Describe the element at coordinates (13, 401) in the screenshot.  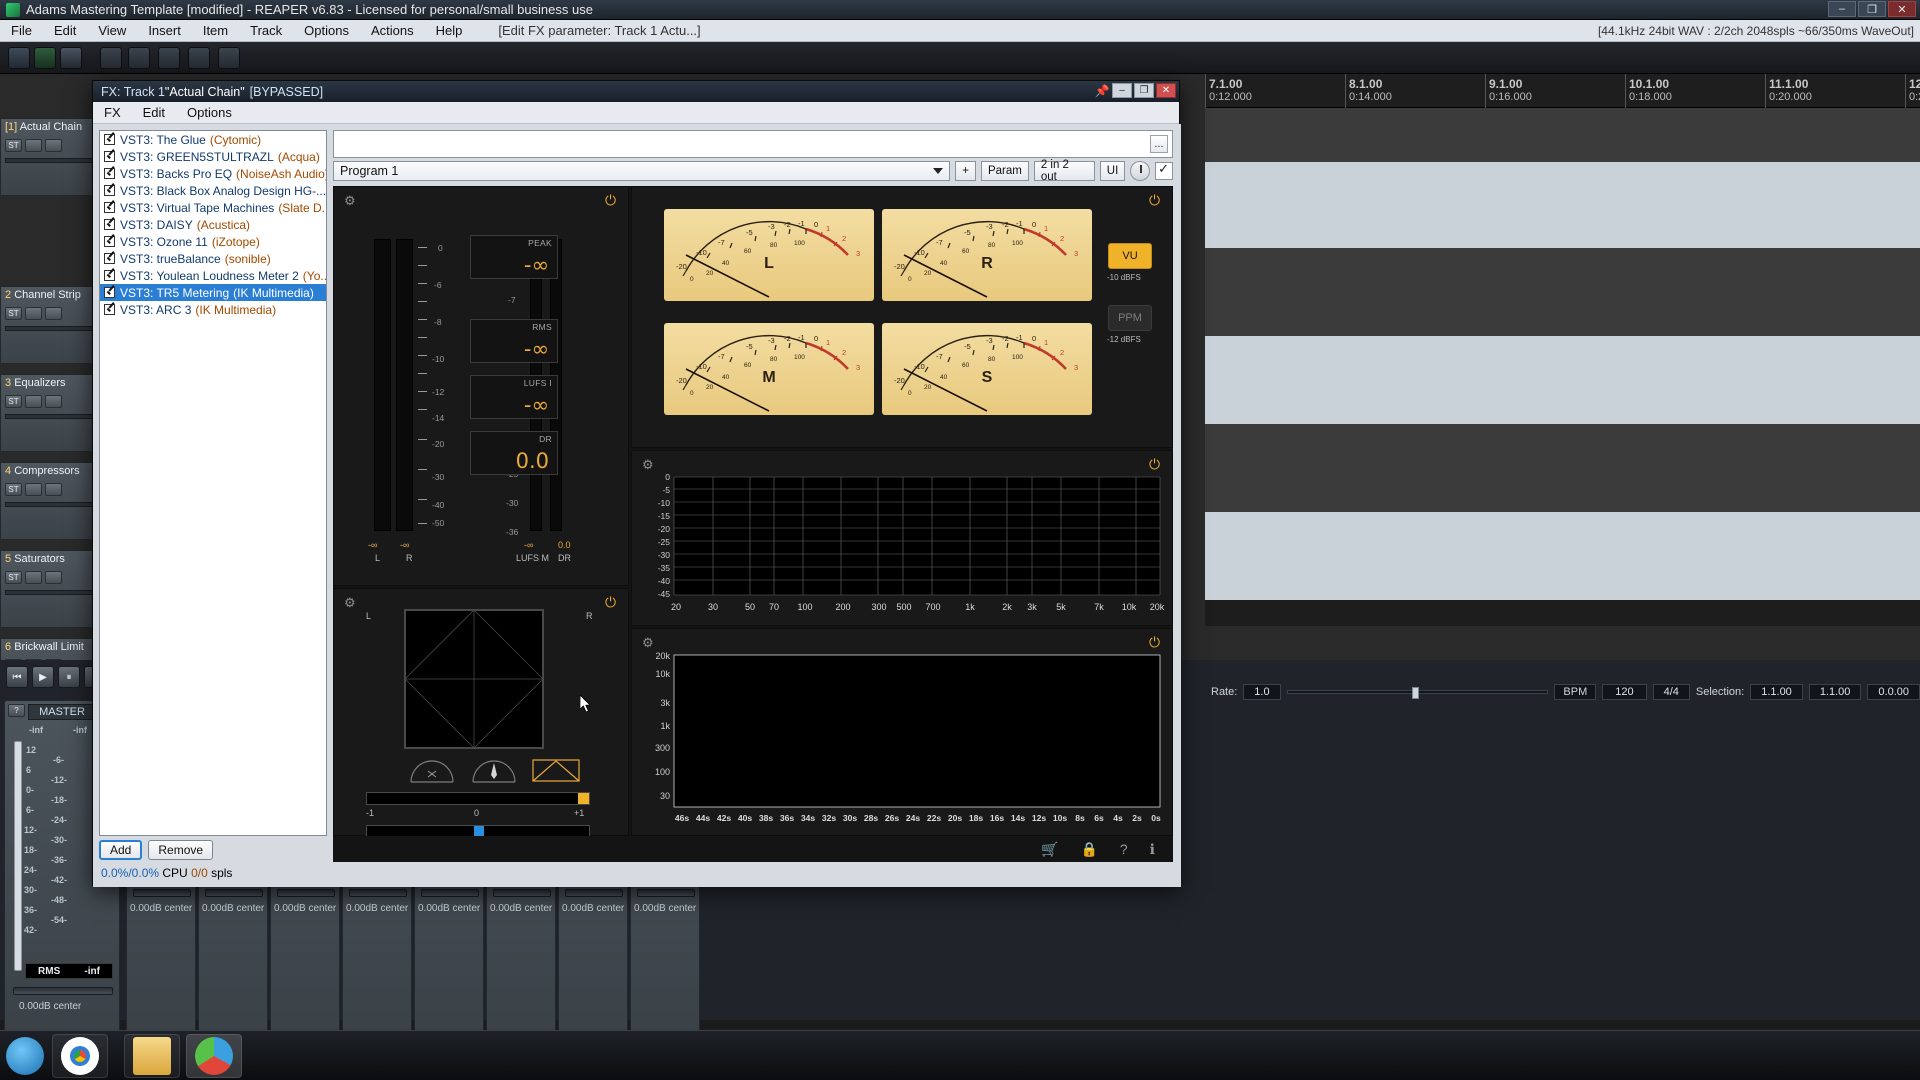
I see `track-record-arm-3: ST` at that location.